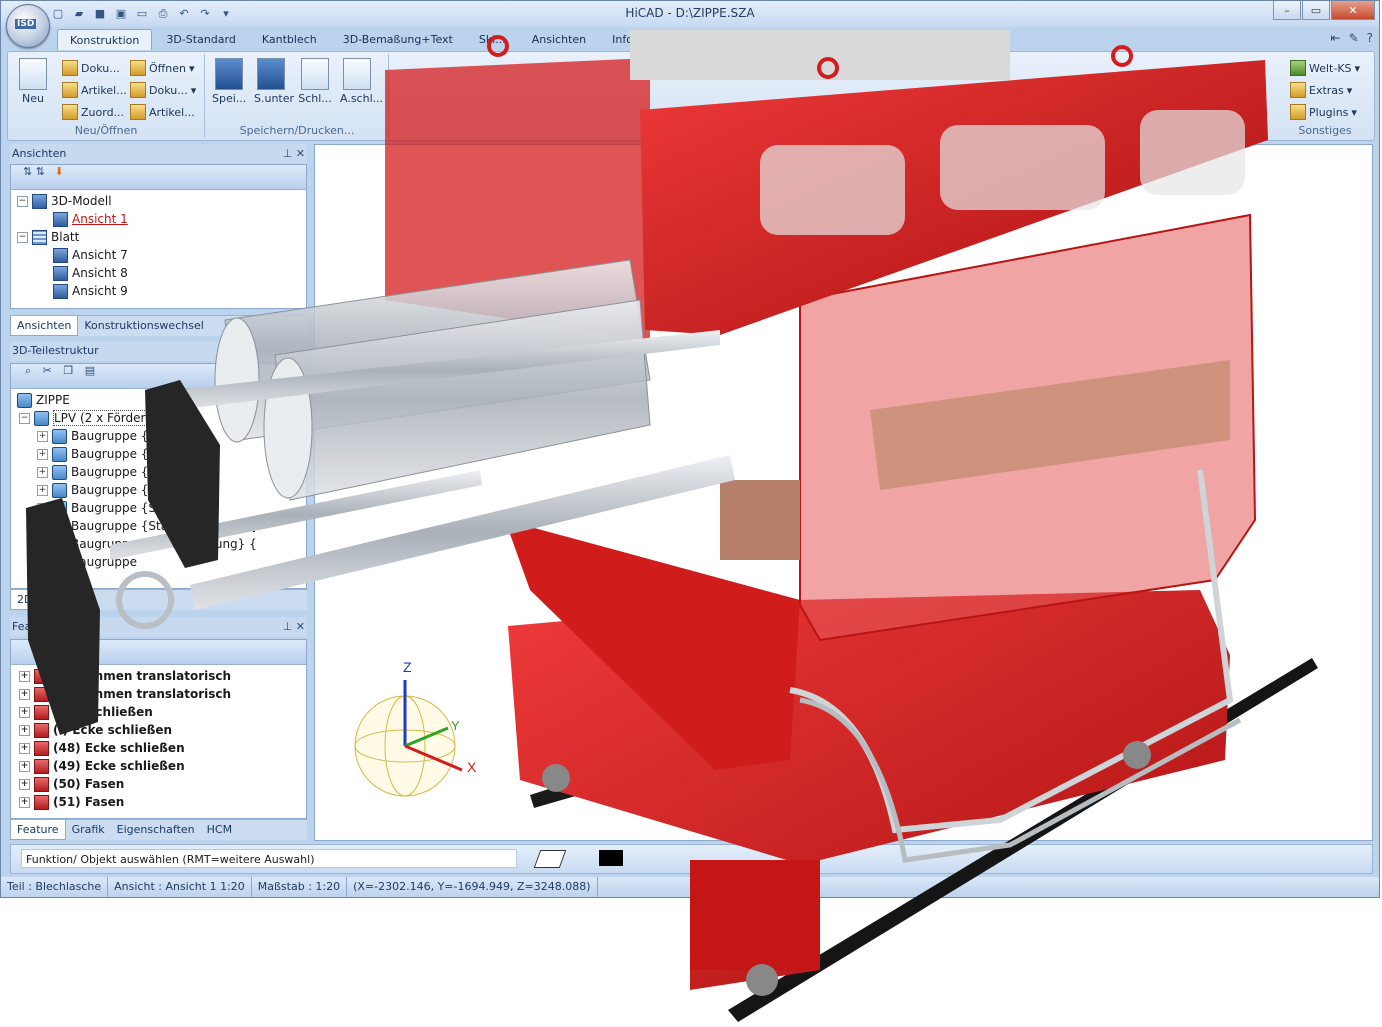 Image resolution: width=1382 pixels, height=1027 pixels. Describe the element at coordinates (25, 600) in the screenshot. I see `tab-2d: 2D` at that location.